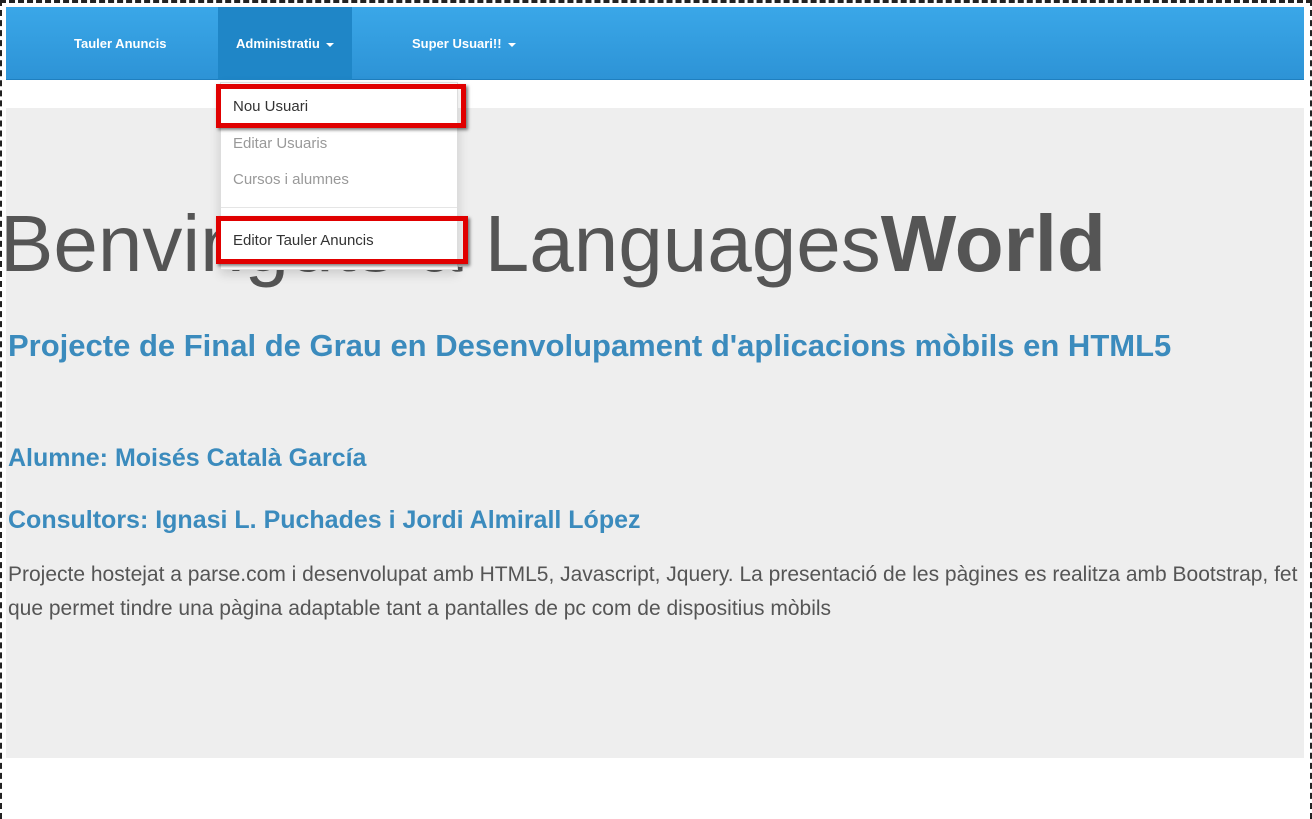  Describe the element at coordinates (187, 458) in the screenshot. I see `student-name: Alumne: Moisés Català García` at that location.